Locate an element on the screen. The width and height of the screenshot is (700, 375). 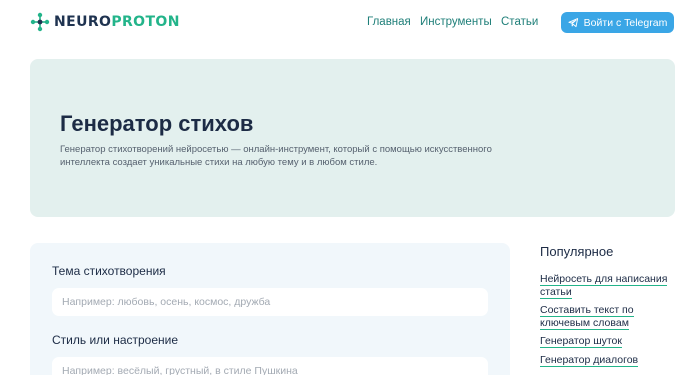
topic-input is located at coordinates (270, 302).